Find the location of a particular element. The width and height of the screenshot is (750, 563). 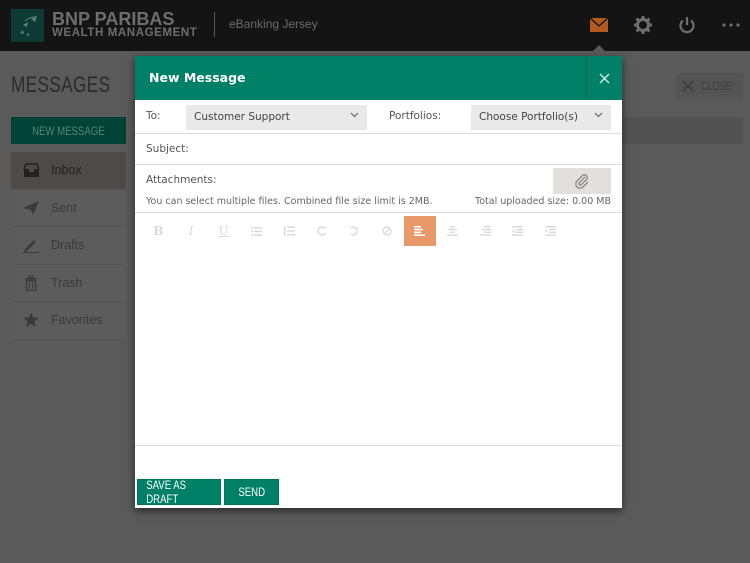

italic-icon: I is located at coordinates (191, 231).